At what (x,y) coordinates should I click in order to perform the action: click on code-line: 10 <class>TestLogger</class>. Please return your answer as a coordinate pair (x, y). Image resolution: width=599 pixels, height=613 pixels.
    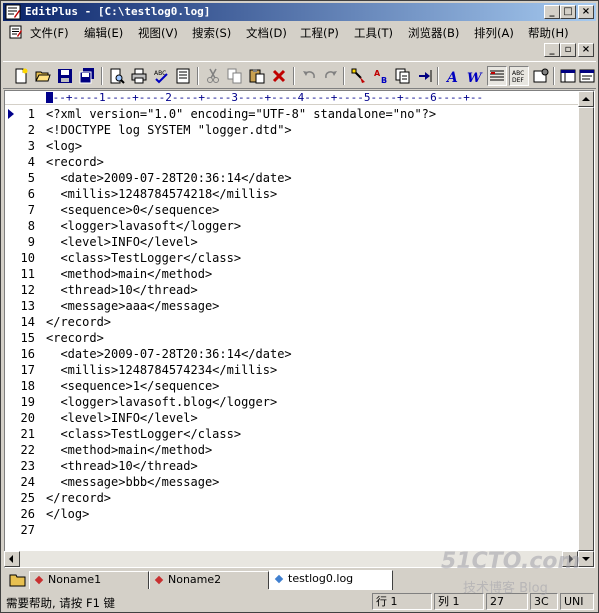
    Looking at the image, I should click on (292, 258).